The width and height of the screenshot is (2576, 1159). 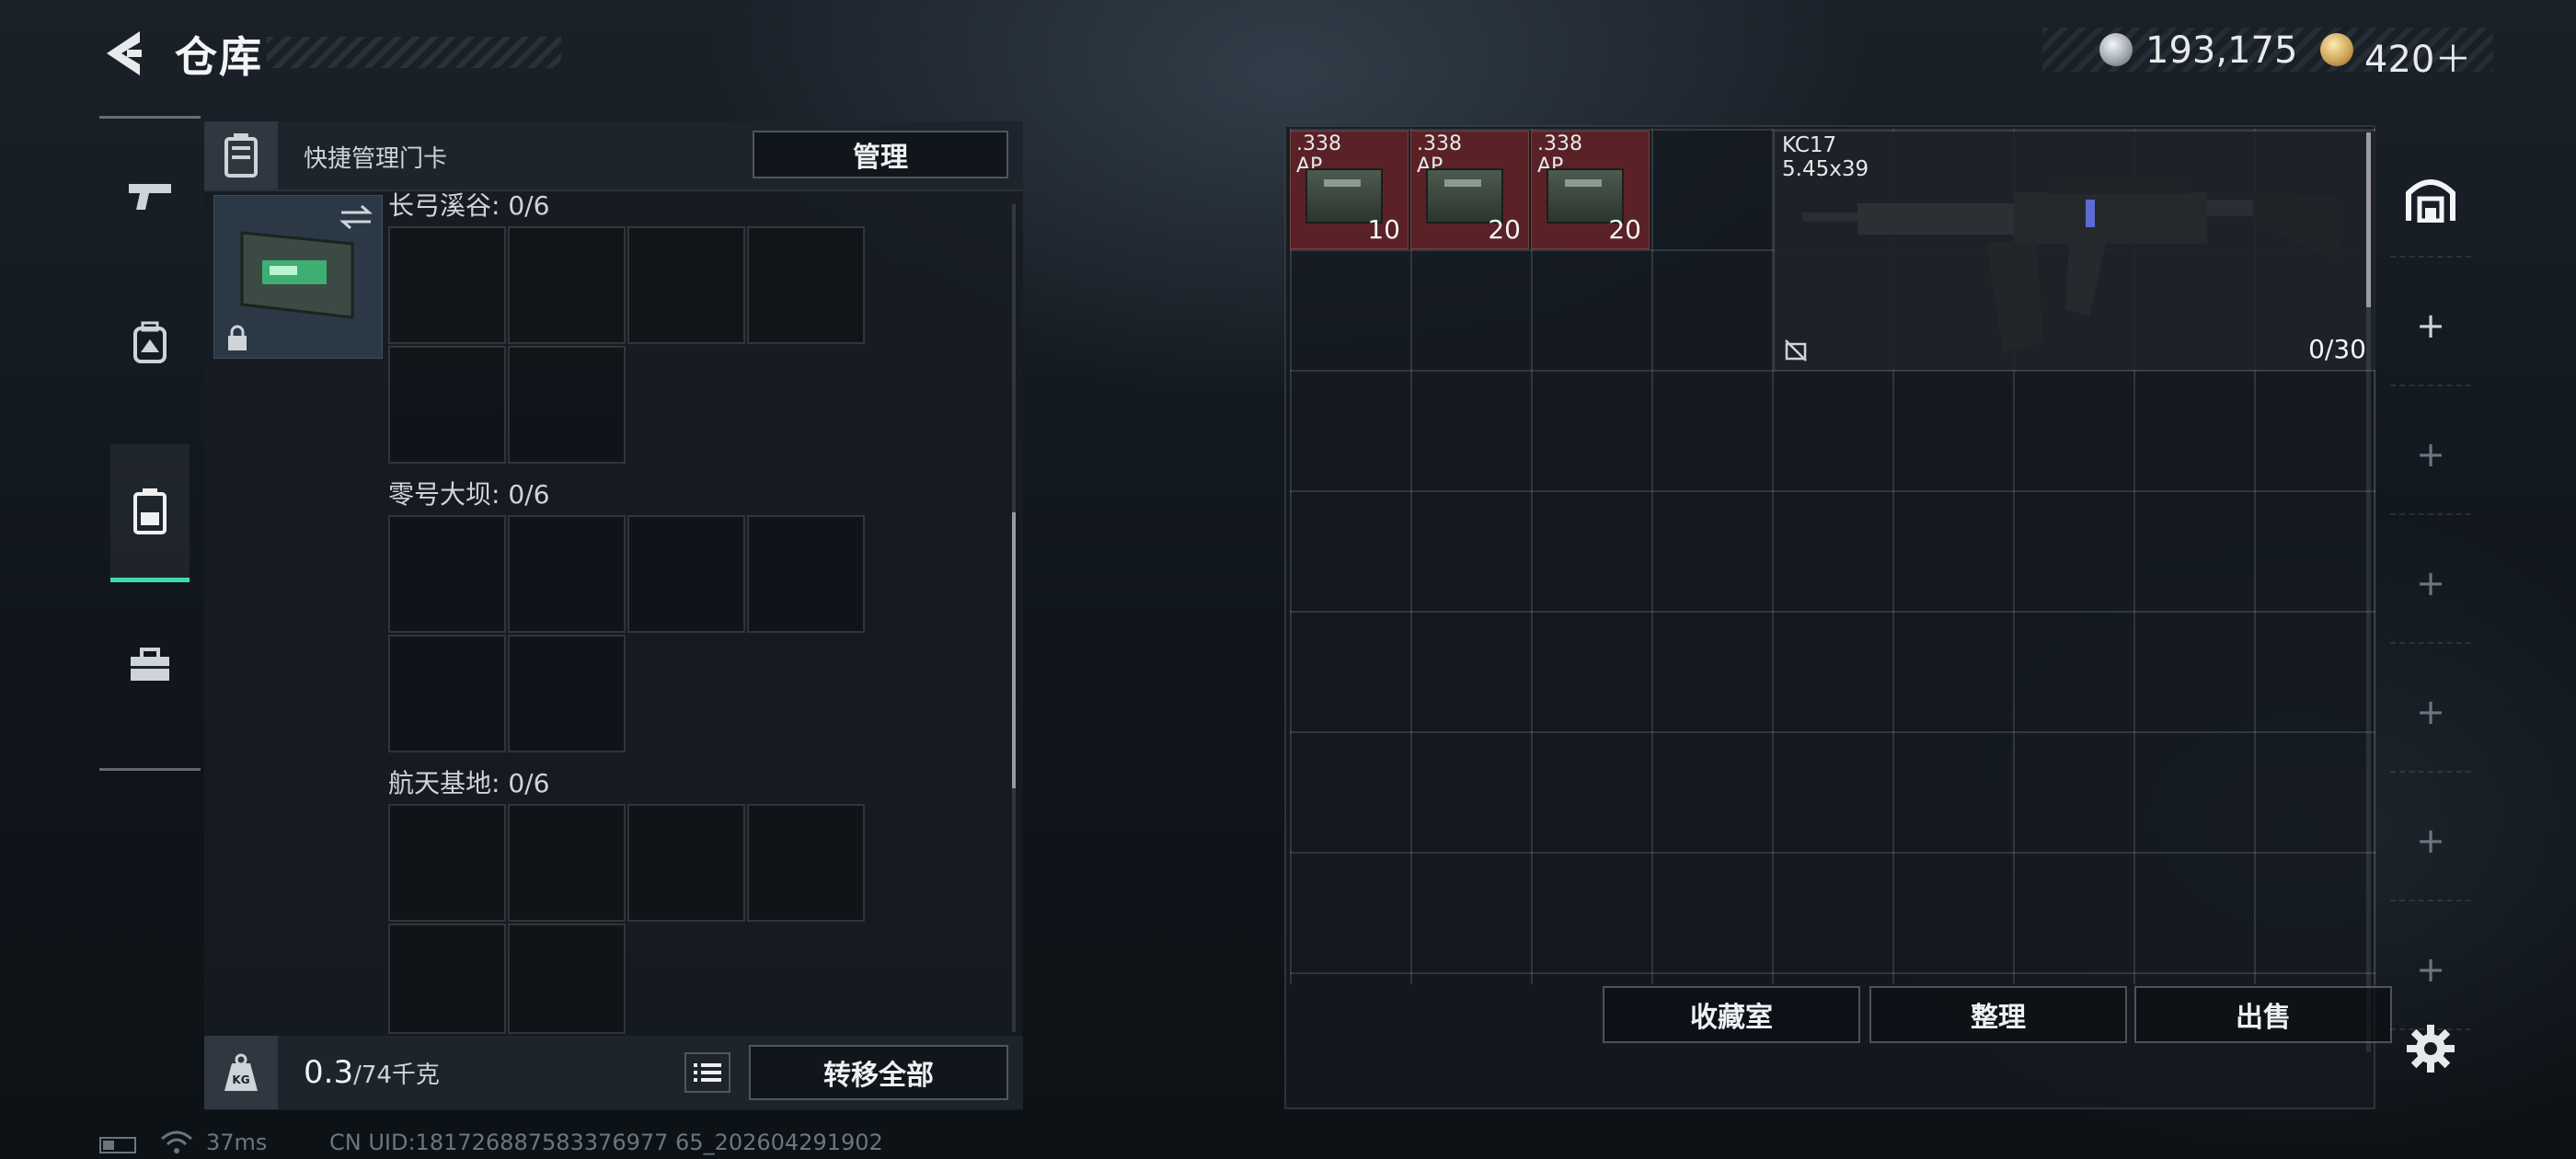 What do you see at coordinates (298, 277) in the screenshot?
I see `keycard-case-slot` at bounding box center [298, 277].